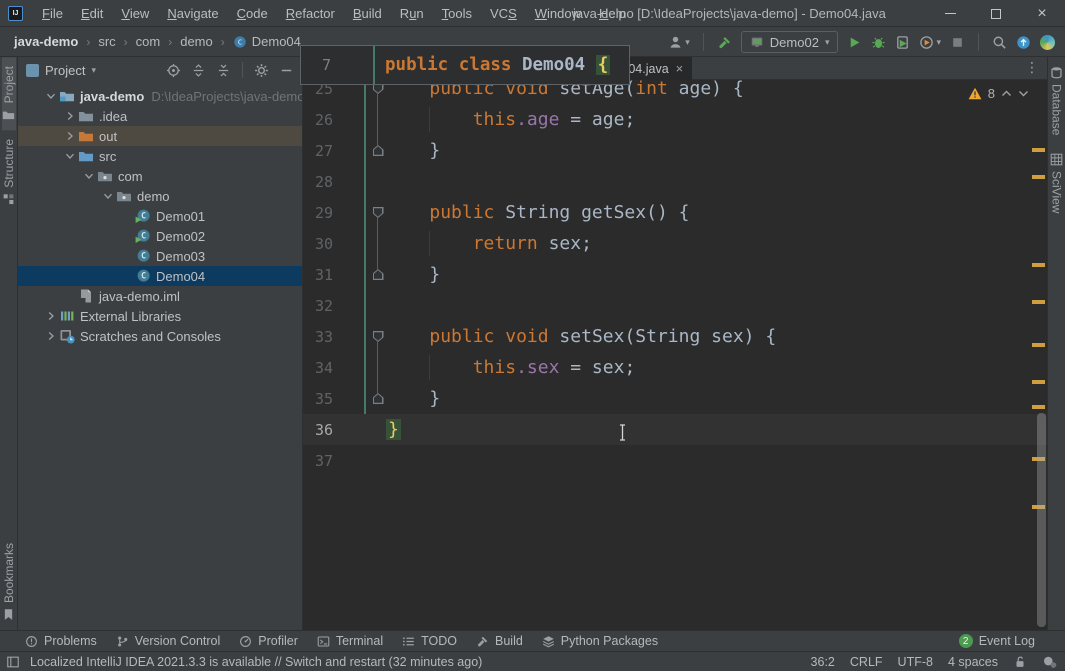 This screenshot has height=671, width=1065. Describe the element at coordinates (1057, 183) in the screenshot. I see `tool-stripe-sciview: SciView` at that location.